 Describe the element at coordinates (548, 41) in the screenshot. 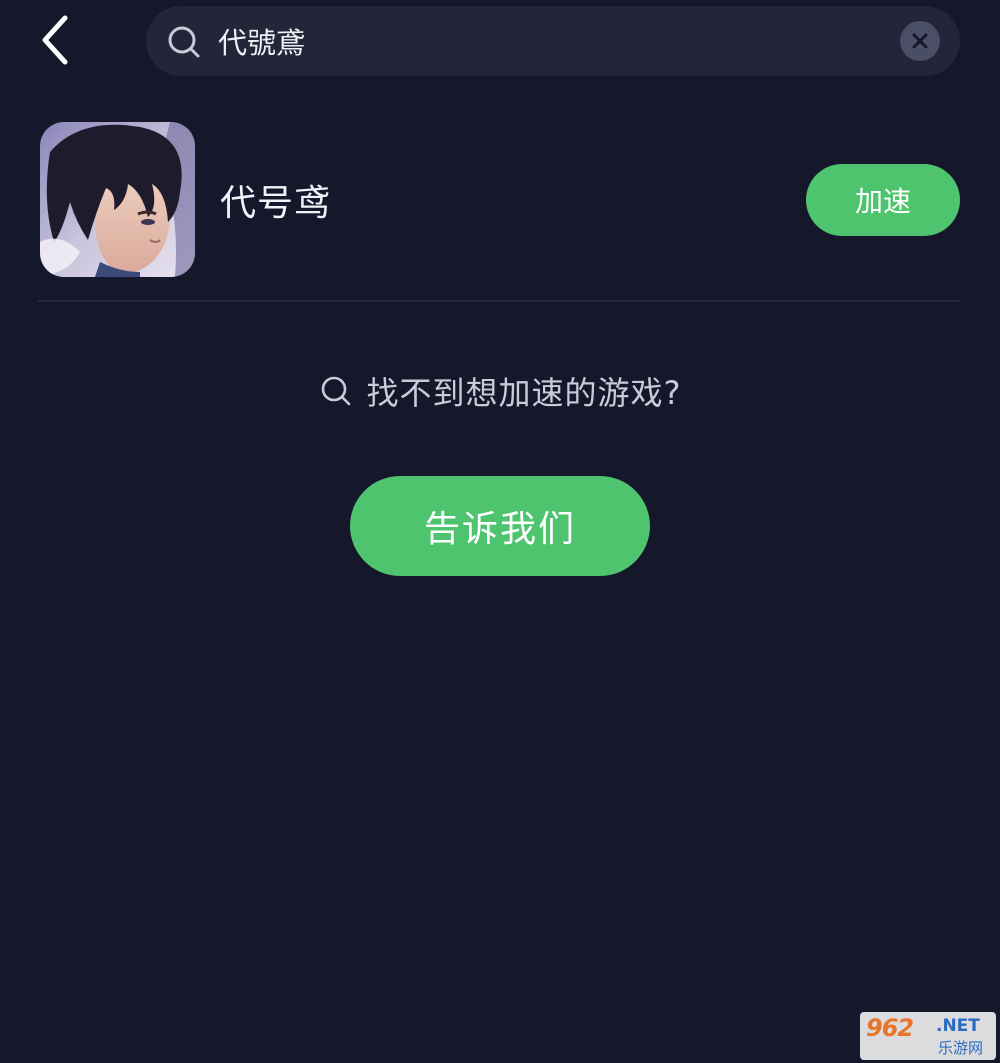

I see `search-input` at that location.